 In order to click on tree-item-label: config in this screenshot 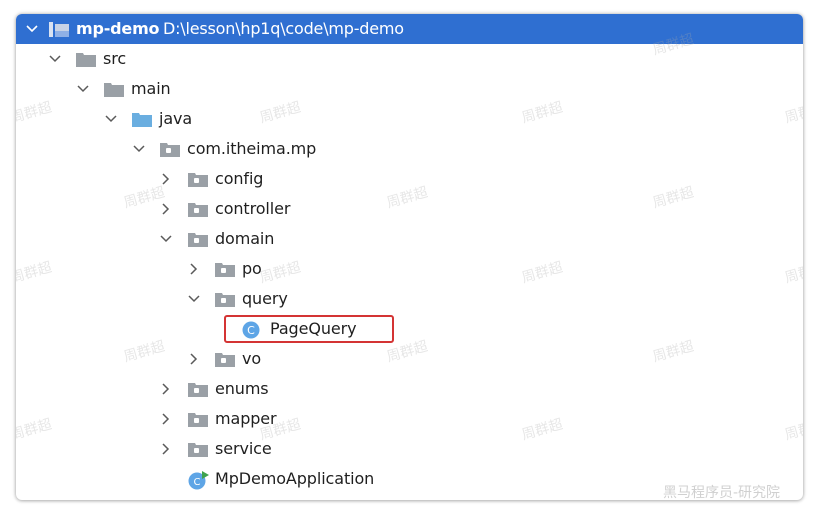, I will do `click(239, 178)`.